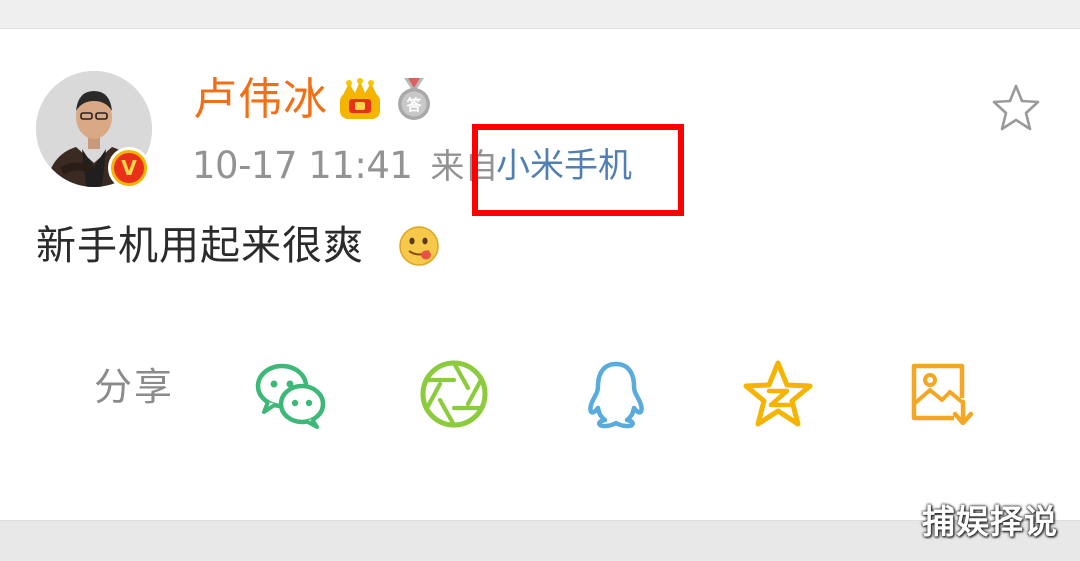  I want to click on verified-badge-label: V, so click(129, 168).